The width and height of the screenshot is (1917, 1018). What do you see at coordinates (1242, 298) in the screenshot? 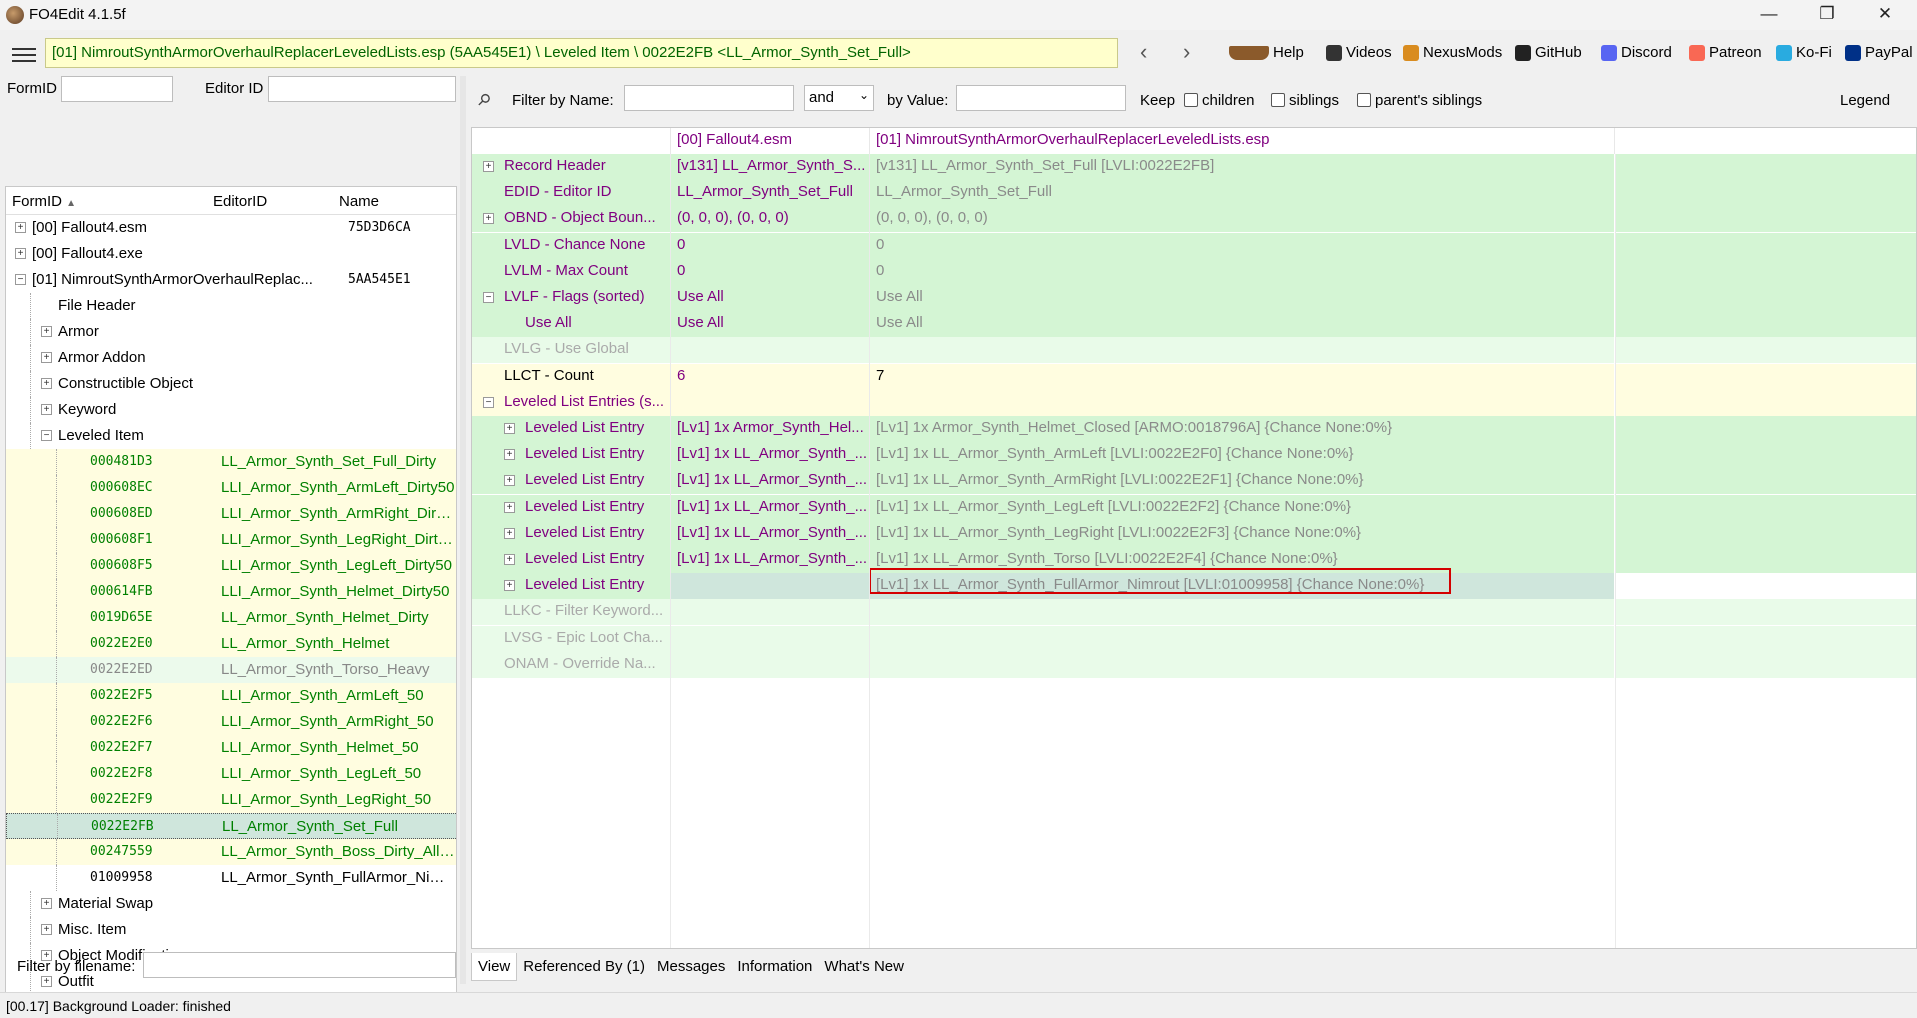
I see `grid-value-plugin: Use All` at bounding box center [1242, 298].